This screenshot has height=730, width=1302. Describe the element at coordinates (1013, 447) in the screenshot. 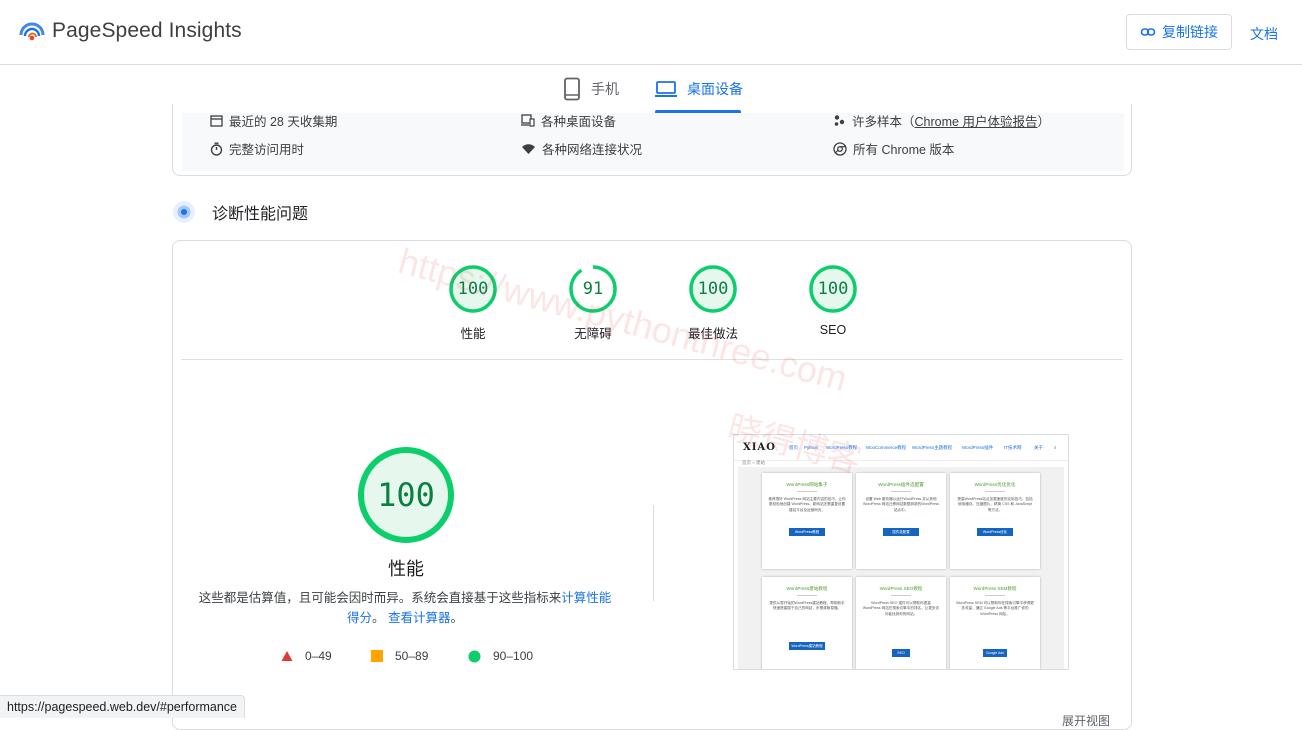

I see `thumb-menu-item: IT技术网` at that location.